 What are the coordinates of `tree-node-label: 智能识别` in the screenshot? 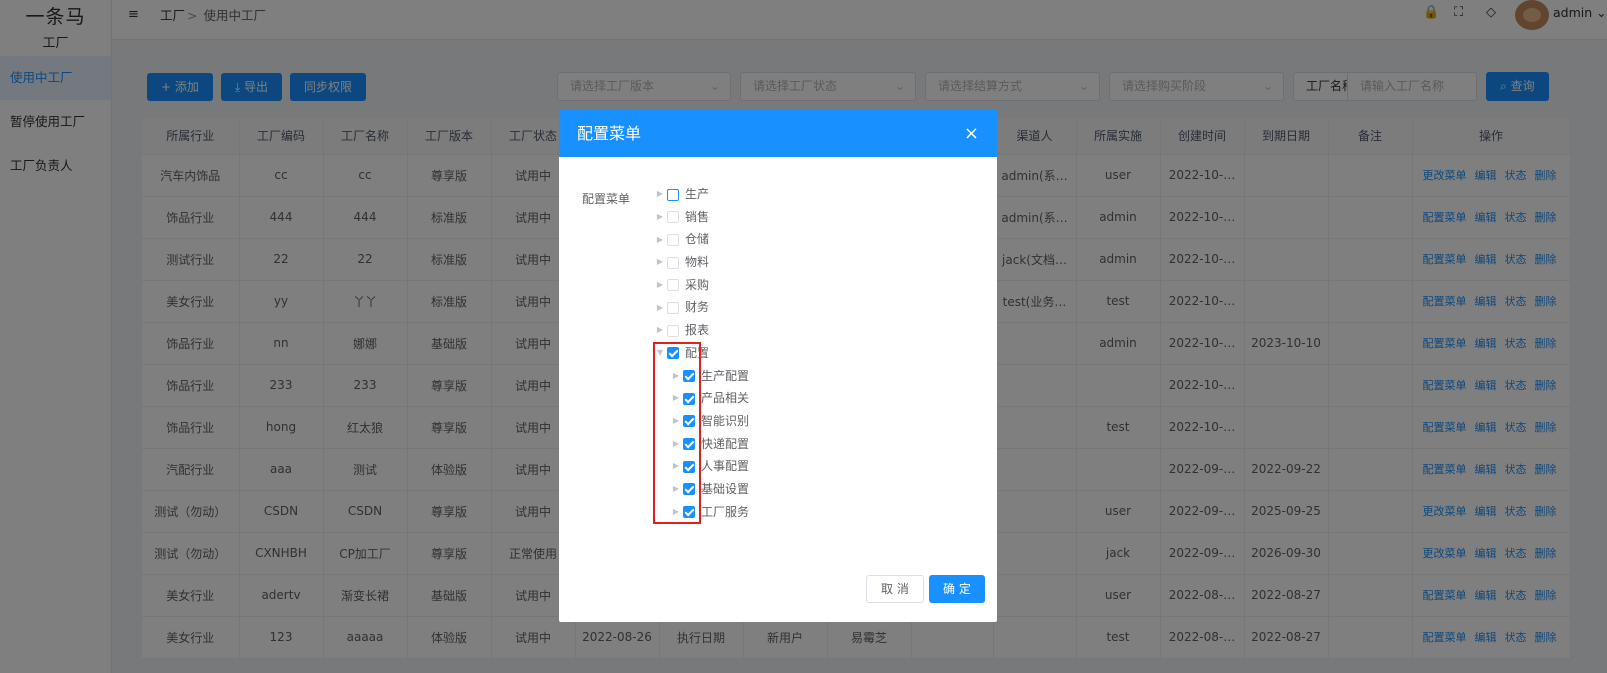 It's located at (725, 421).